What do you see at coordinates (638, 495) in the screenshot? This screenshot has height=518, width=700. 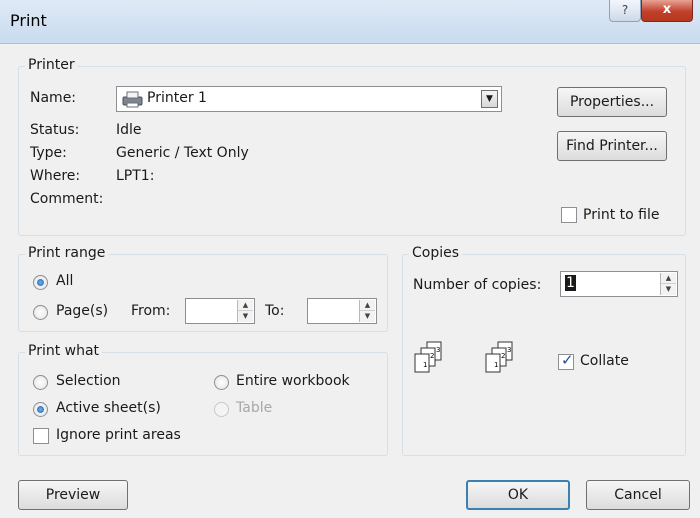 I see `cancel-button: Cancel` at bounding box center [638, 495].